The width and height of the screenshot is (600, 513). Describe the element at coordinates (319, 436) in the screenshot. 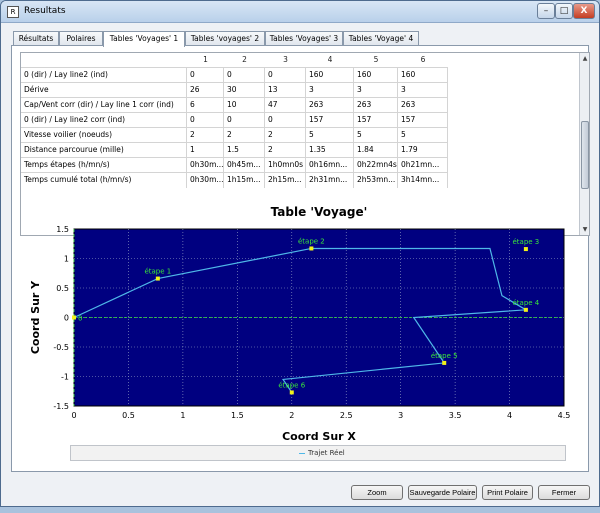

I see `x-axis-label: Coord Sur X` at that location.